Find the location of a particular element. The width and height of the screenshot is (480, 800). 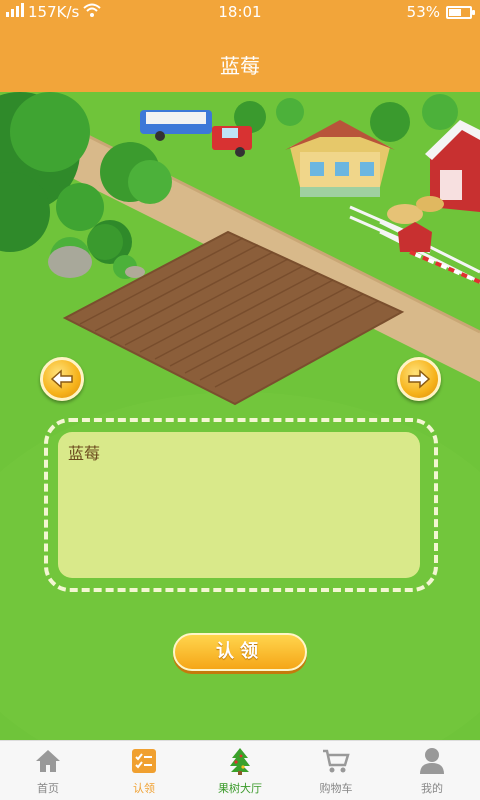

arrow-right-icon is located at coordinates (419, 379).